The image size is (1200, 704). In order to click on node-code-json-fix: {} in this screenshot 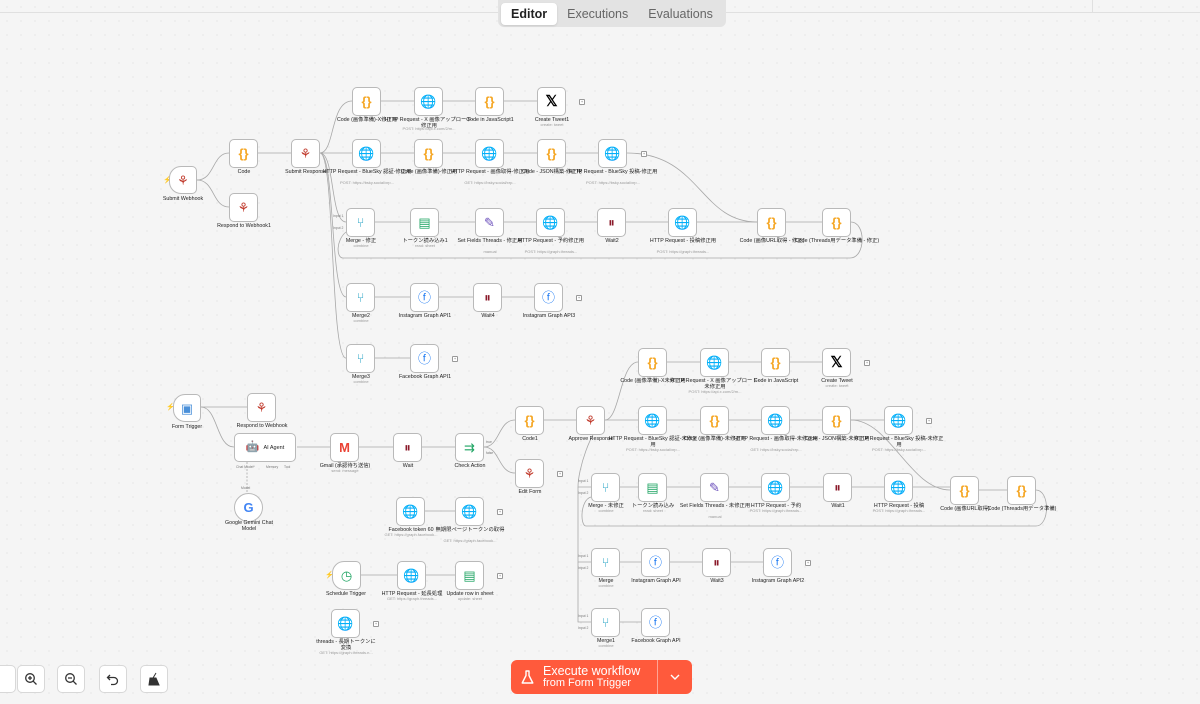, I will do `click(551, 153)`.